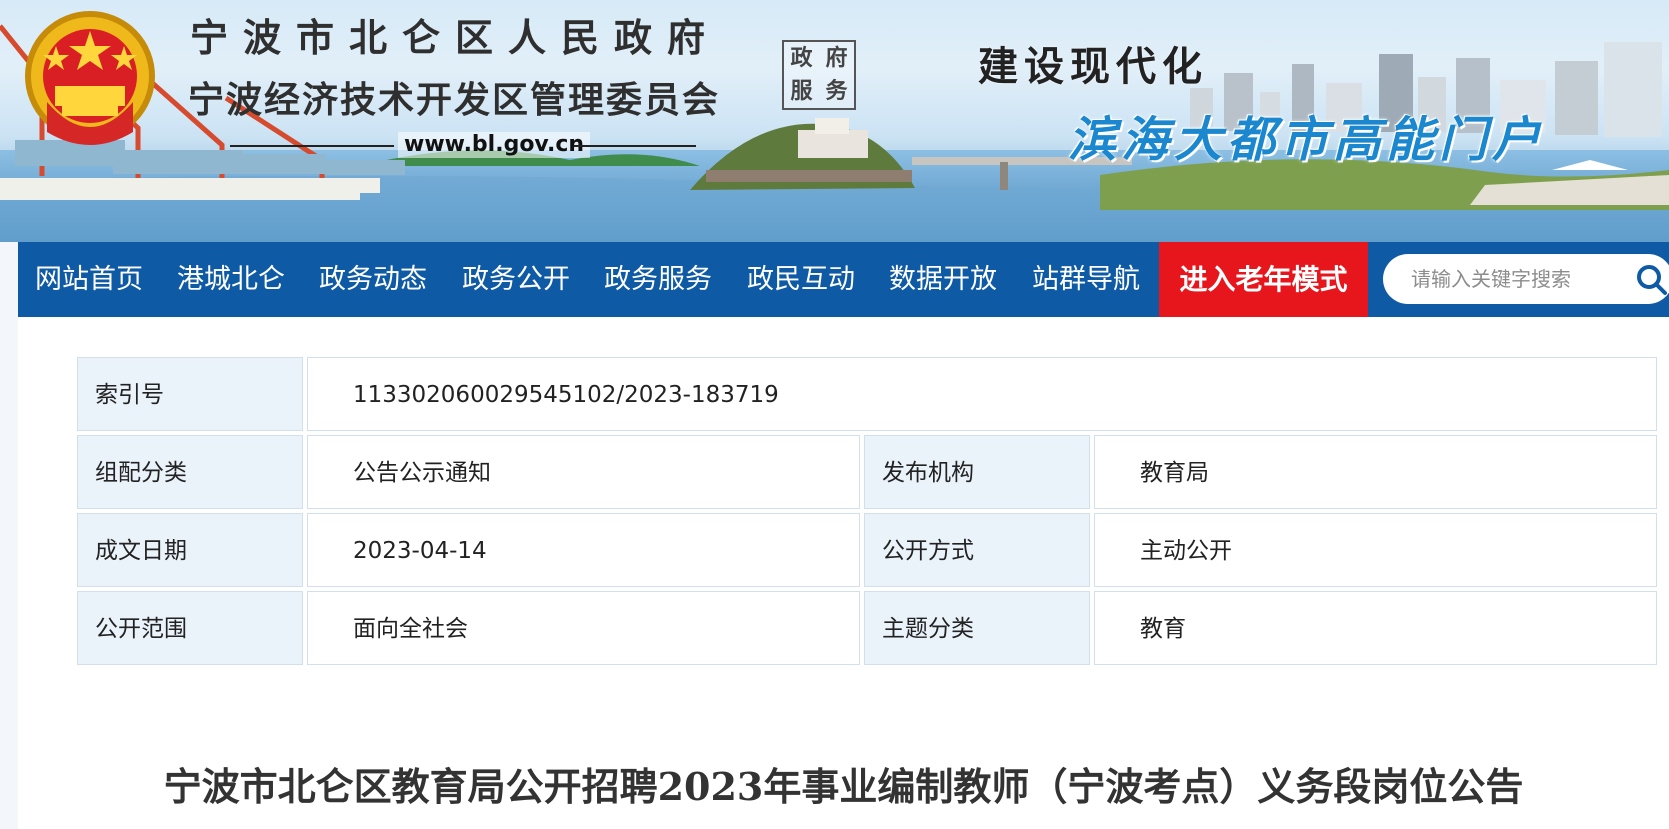 This screenshot has height=829, width=1669. What do you see at coordinates (801, 58) in the screenshot?
I see `seal-char-1: 政` at bounding box center [801, 58].